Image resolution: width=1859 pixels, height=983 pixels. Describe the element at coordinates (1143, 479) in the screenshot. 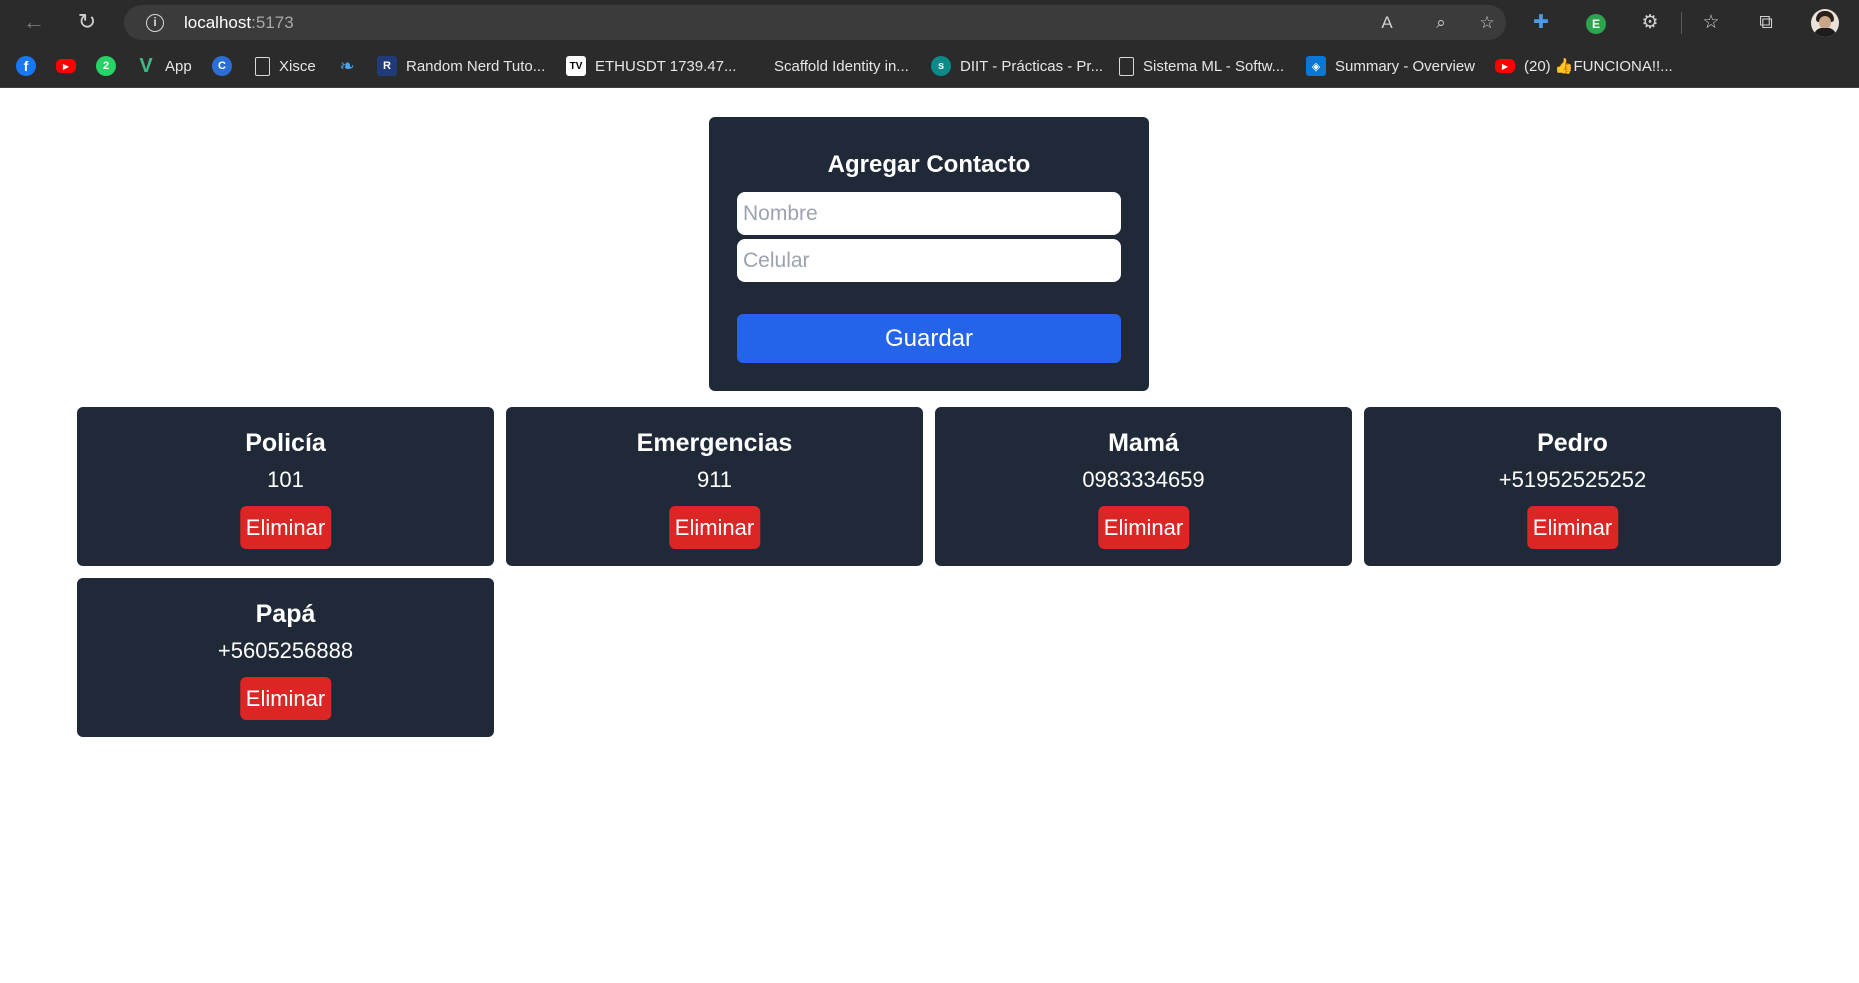

I see `contact-phone: 0983334659` at that location.